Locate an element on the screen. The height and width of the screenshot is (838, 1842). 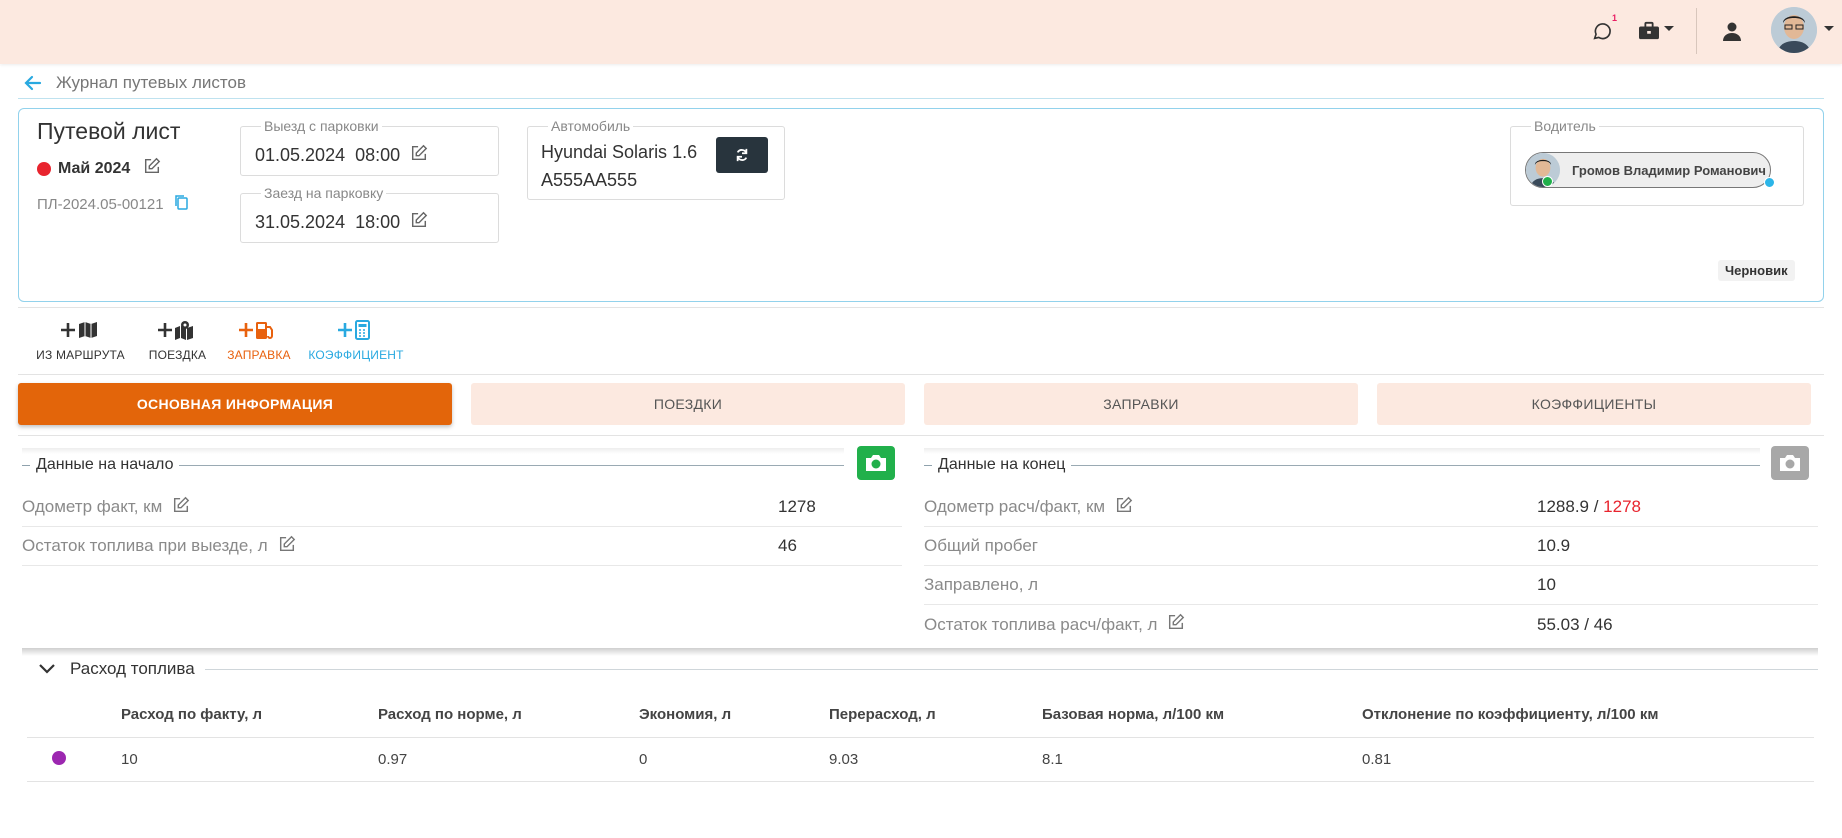
fuel-section-header: Расход топлива is located at coordinates (921, 669).